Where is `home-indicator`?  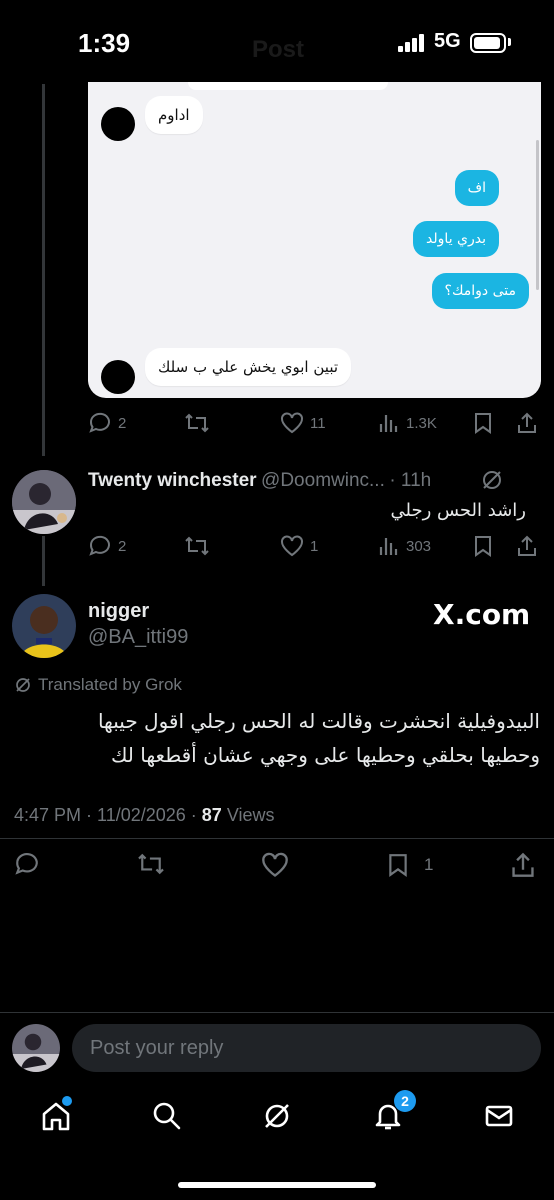
home-indicator is located at coordinates (277, 1185).